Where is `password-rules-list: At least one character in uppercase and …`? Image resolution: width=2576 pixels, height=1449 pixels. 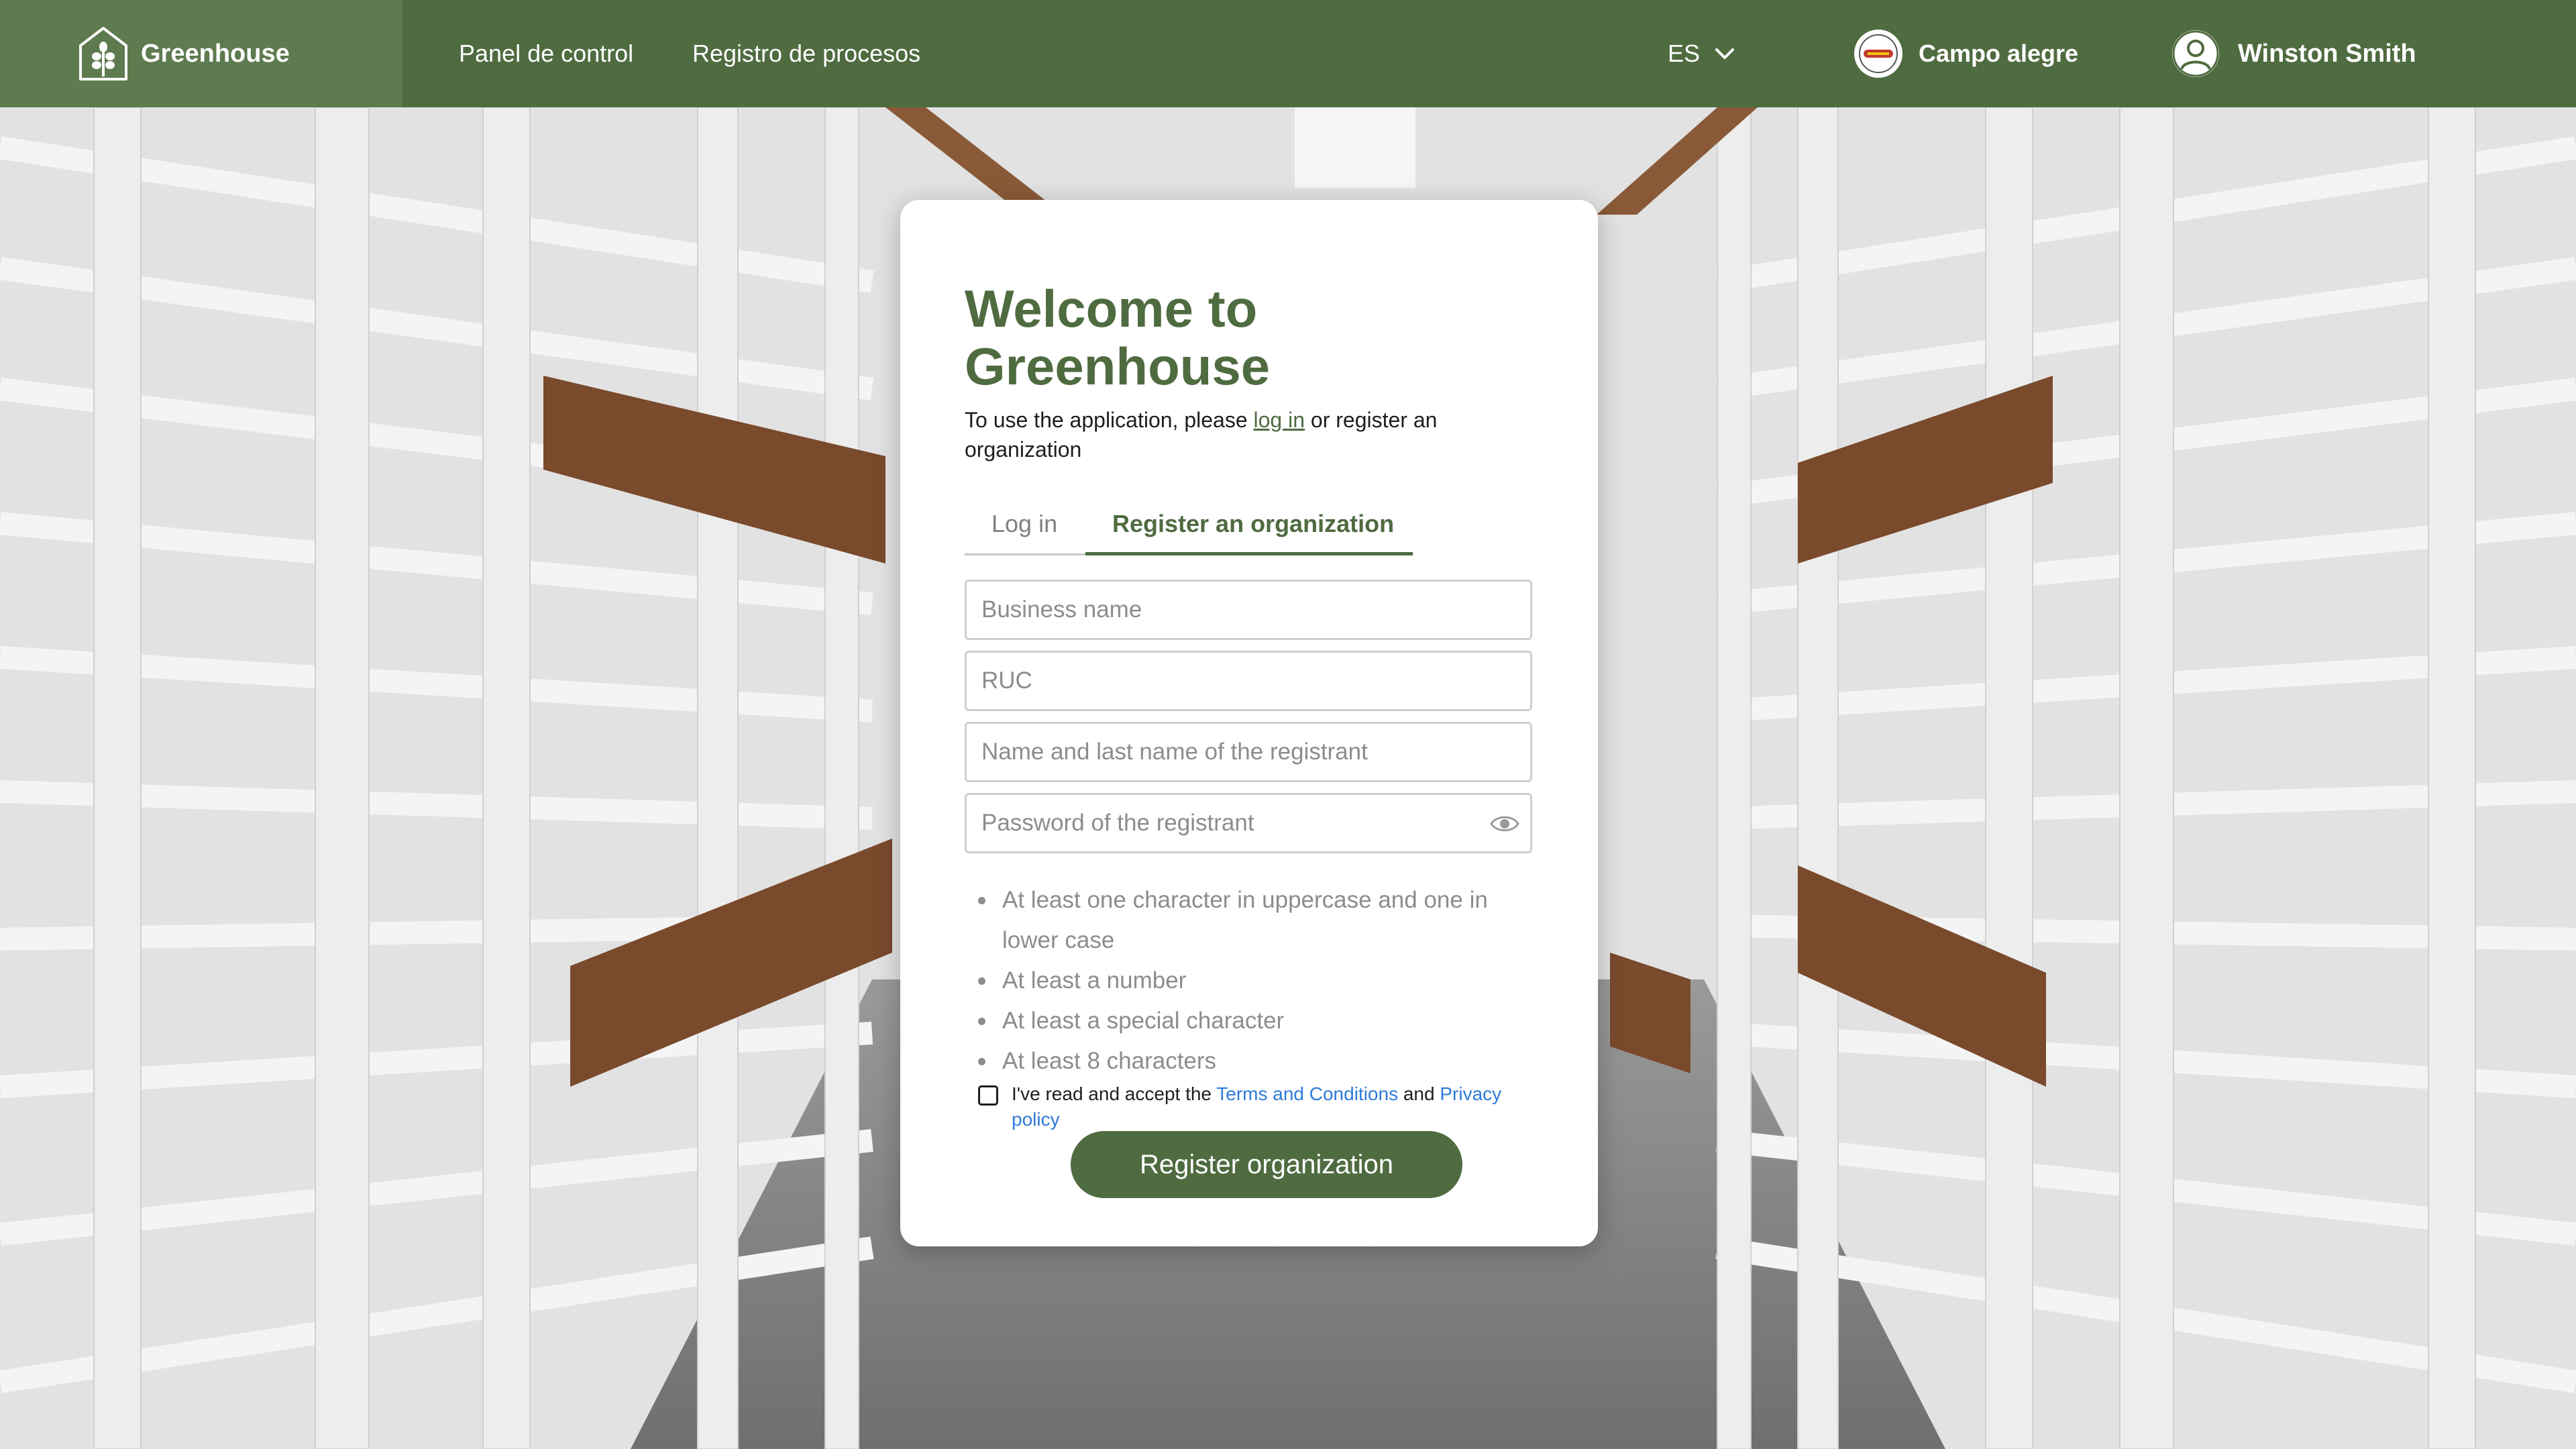
password-rules-list: At least one character in uppercase and … is located at coordinates (1248, 980).